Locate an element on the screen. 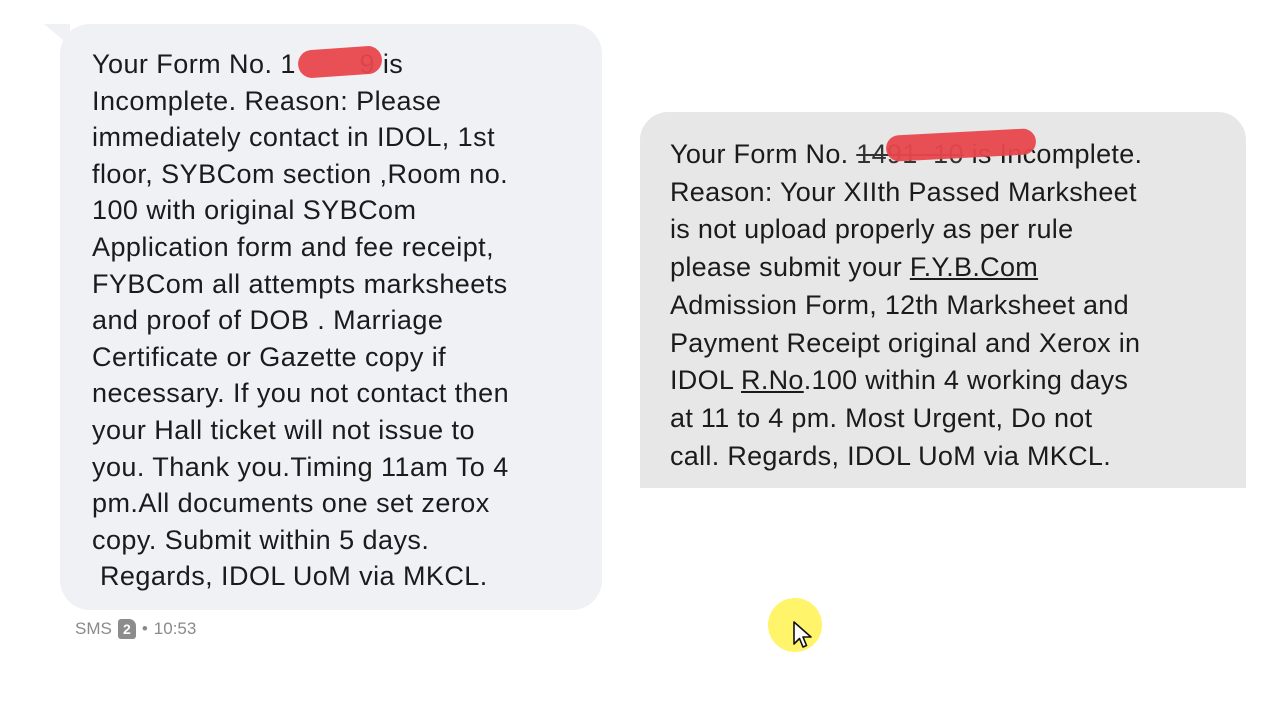 The image size is (1280, 720). msg-line: Certificate or Gazette copy if is located at coordinates (269, 356).